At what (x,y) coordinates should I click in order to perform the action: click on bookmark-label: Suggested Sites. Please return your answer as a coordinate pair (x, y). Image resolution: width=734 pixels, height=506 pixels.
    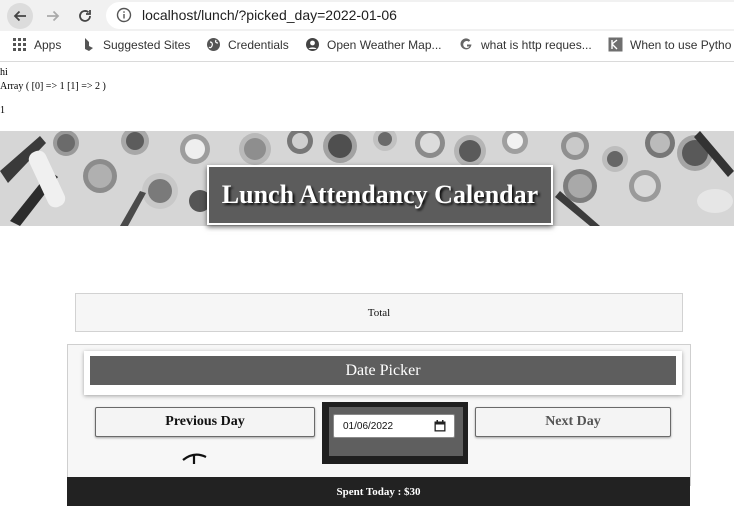
    Looking at the image, I should click on (147, 44).